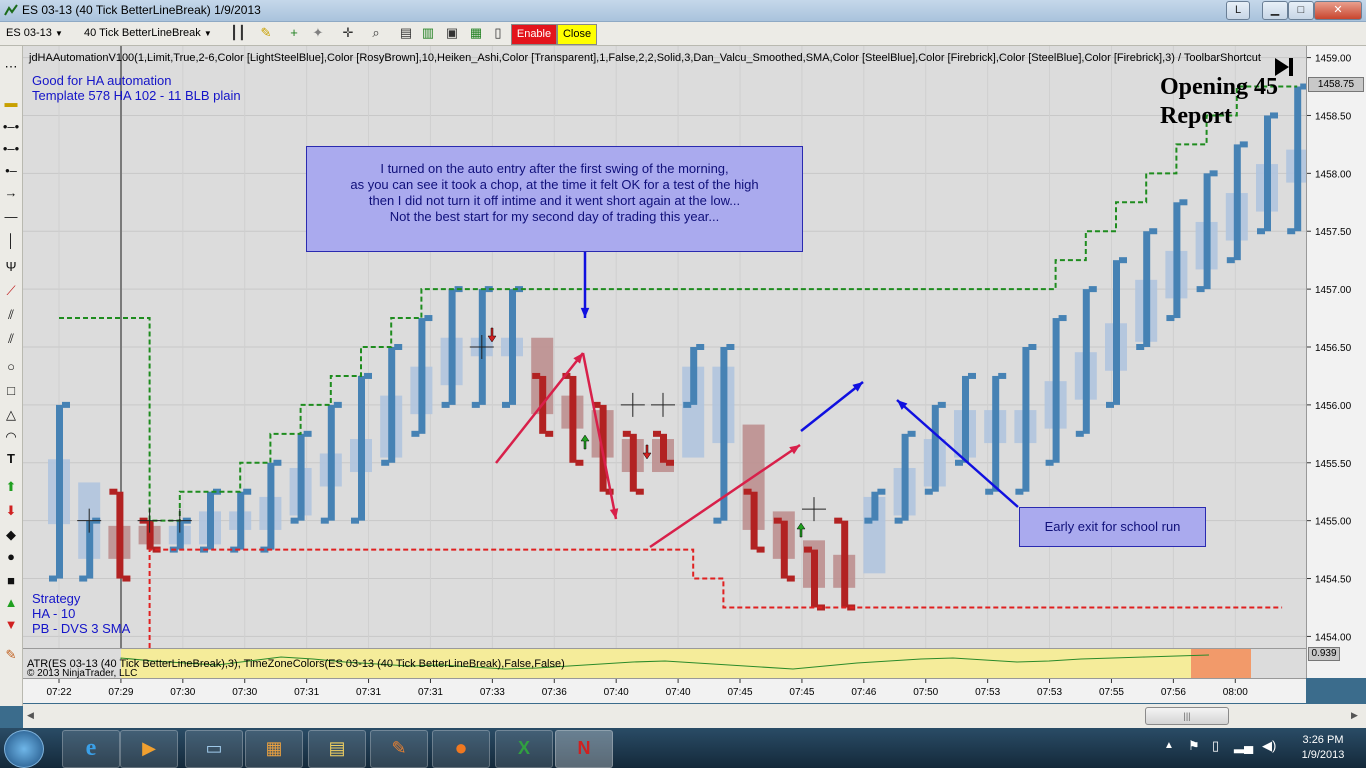 The image size is (1366, 768). I want to click on triangle-icon: △, so click(11, 415).